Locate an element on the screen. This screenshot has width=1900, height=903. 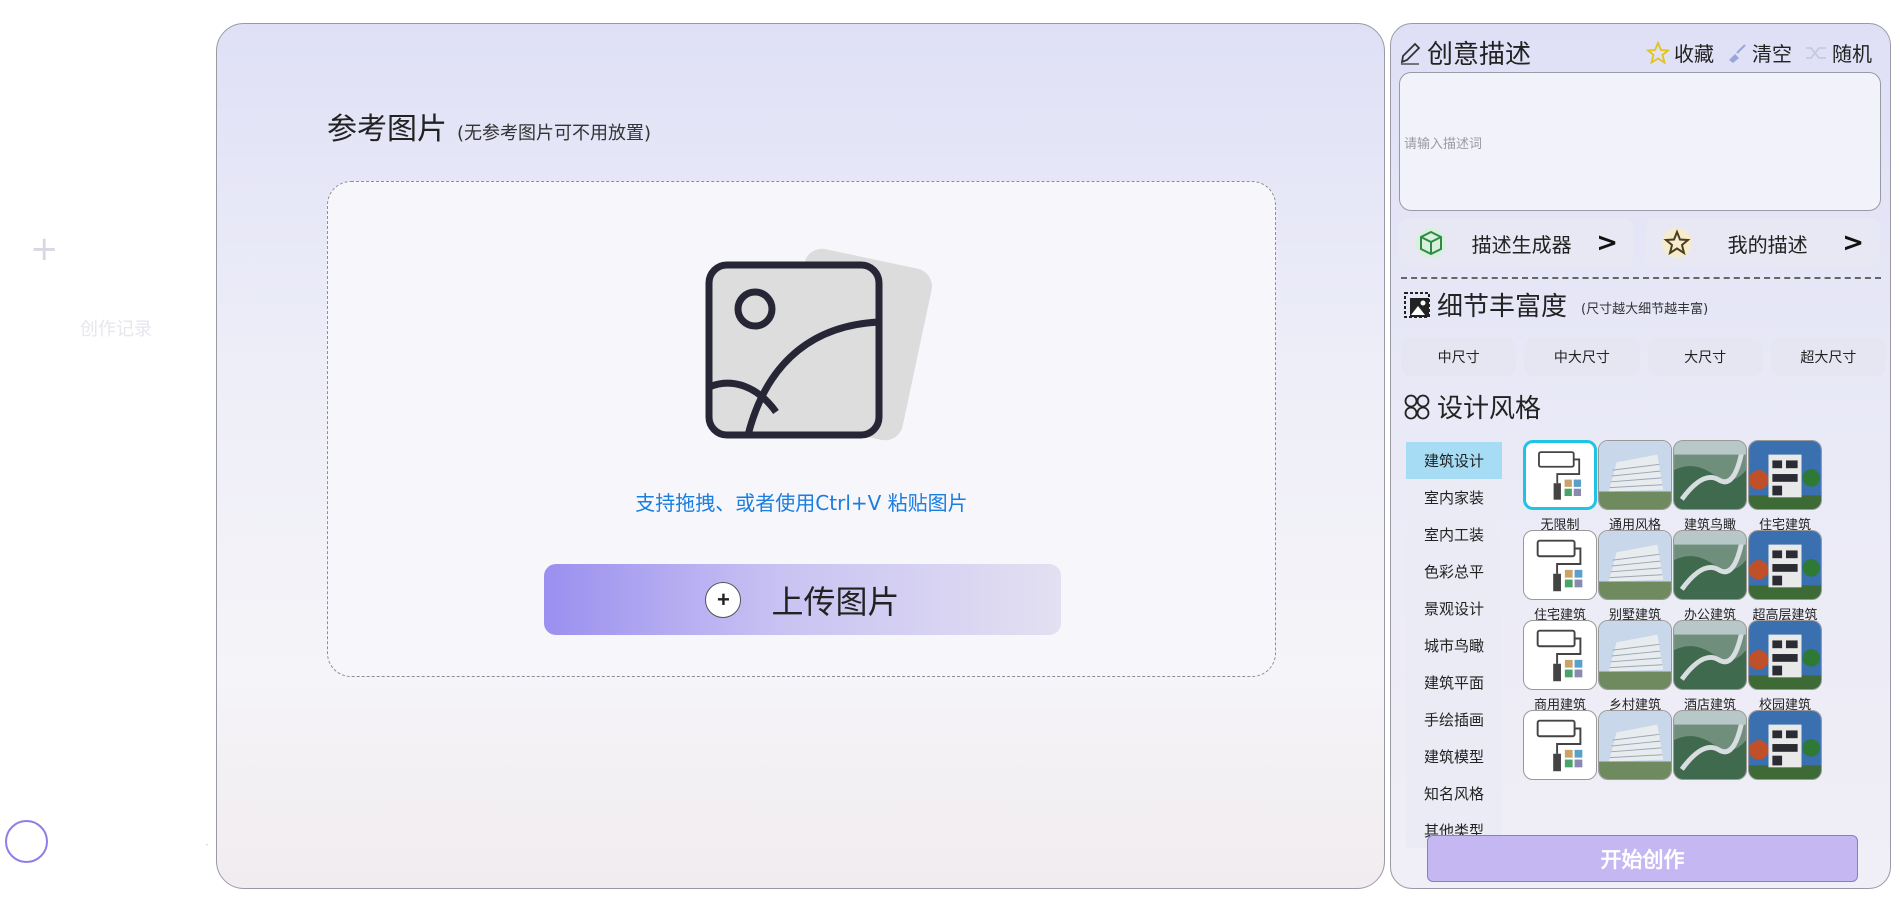
size-option: 超大尺寸 is located at coordinates (1828, 357).